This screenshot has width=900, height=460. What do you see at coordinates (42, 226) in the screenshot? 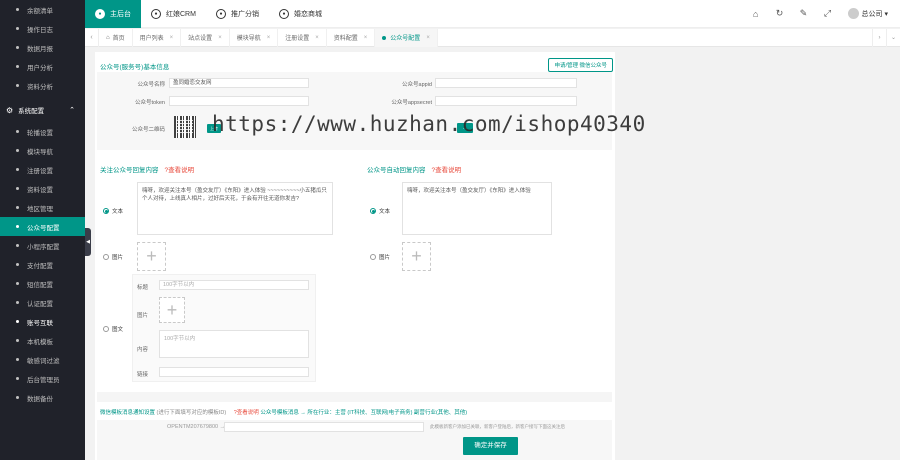
I see `sidebar-item: 公众号配置` at bounding box center [42, 226].